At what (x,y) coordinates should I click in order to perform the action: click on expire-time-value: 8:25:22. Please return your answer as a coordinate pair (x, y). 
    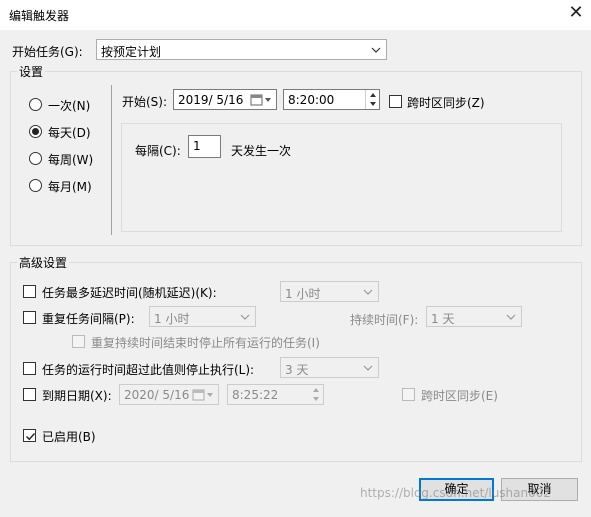
    Looking at the image, I should click on (255, 395).